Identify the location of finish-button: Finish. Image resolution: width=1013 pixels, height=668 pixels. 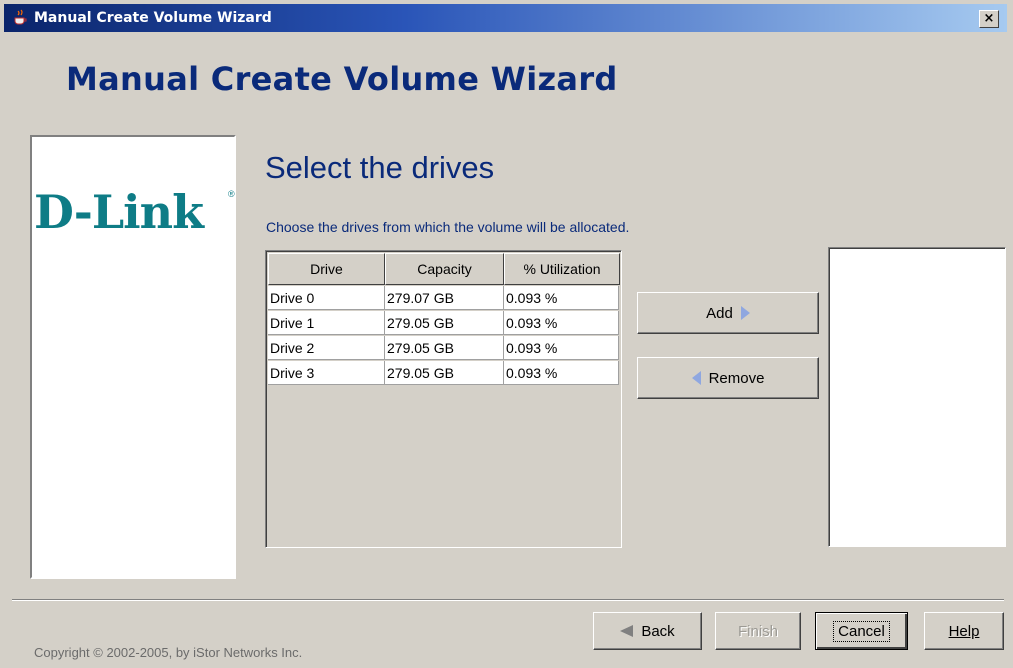
(758, 631).